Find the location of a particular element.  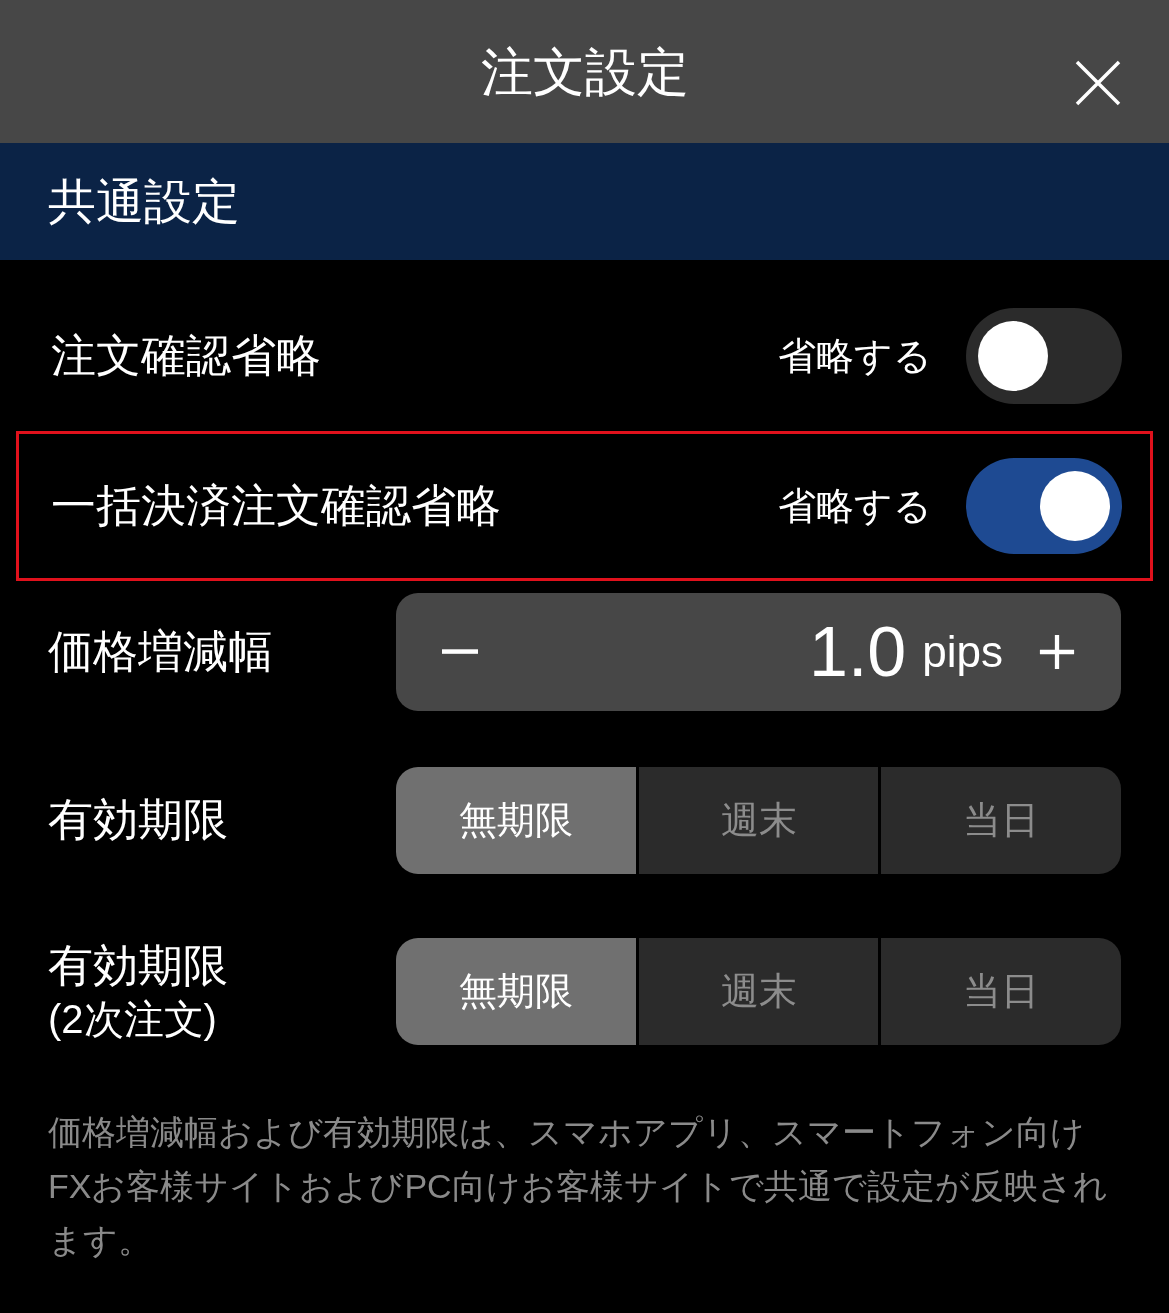

unit-label: pips is located at coordinates (962, 652).